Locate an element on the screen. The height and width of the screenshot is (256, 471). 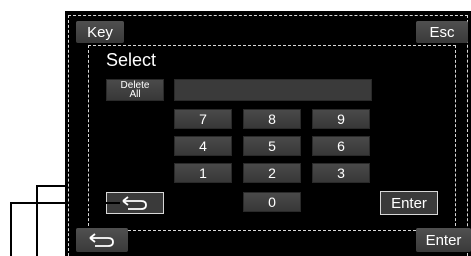
key-1-label: 1 is located at coordinates (203, 173).